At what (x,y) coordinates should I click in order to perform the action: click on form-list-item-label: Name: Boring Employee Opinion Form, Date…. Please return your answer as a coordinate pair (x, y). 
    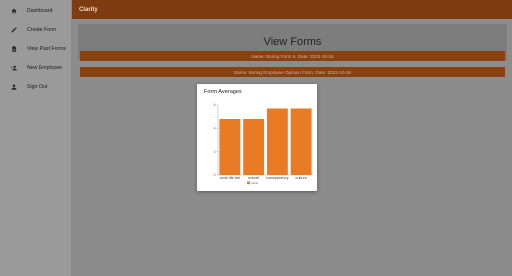
    Looking at the image, I should click on (292, 72).